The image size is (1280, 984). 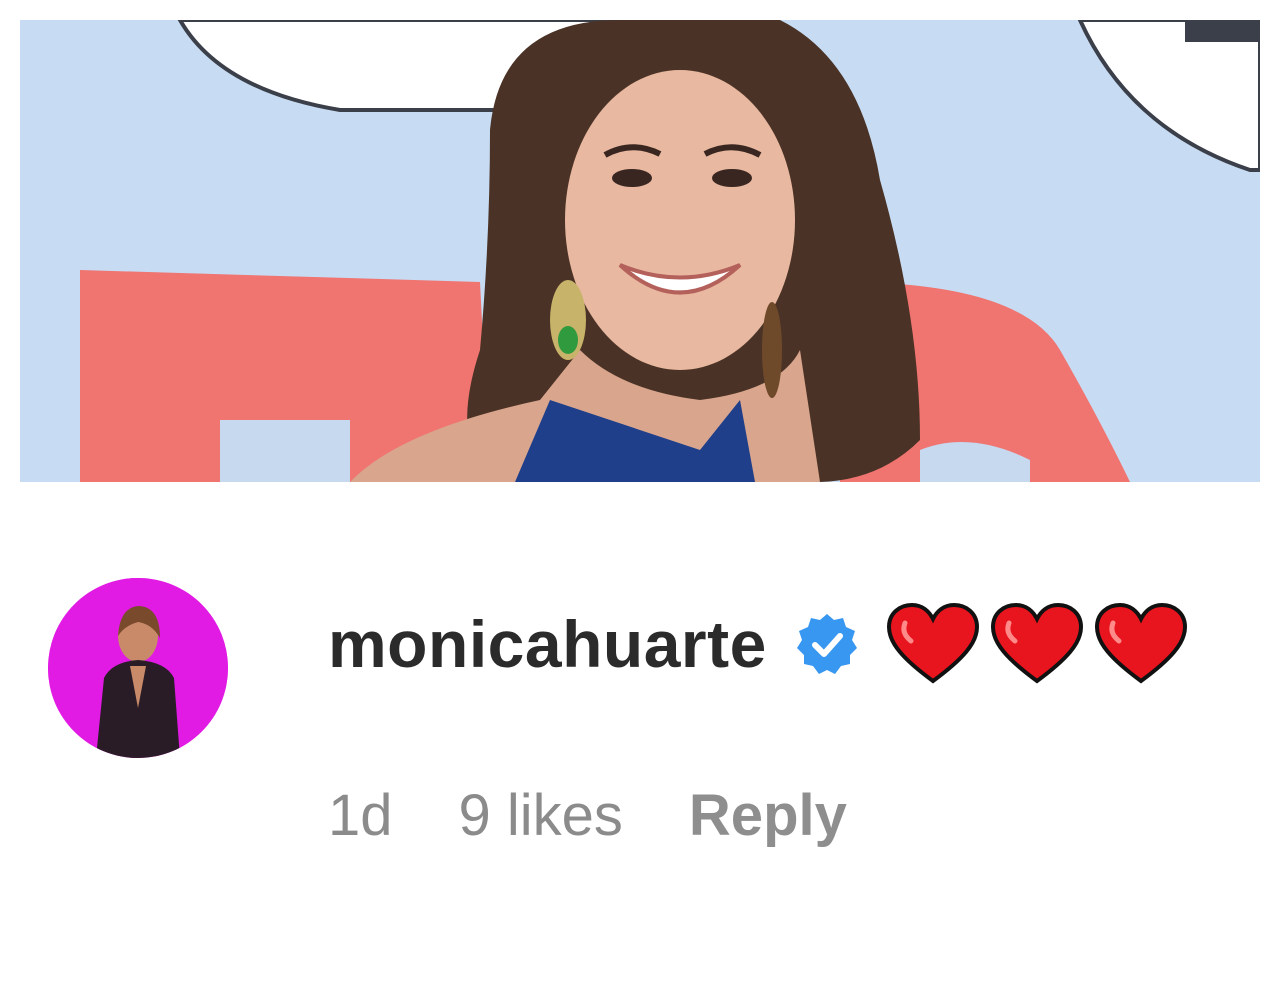 What do you see at coordinates (360, 815) in the screenshot?
I see `comment-timestamp: 1d` at bounding box center [360, 815].